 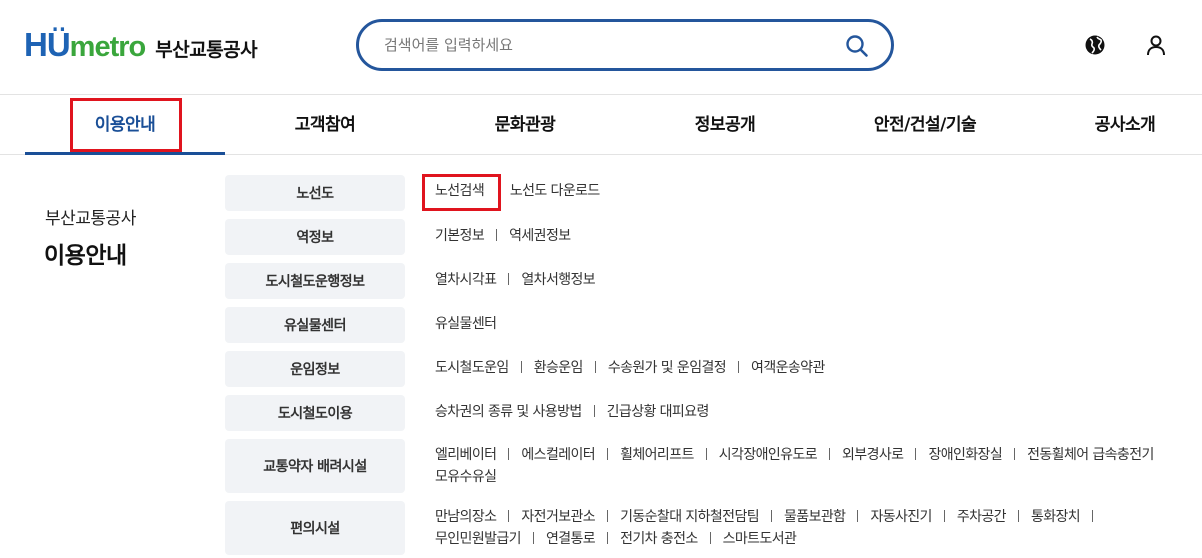 I want to click on link-slow-train-info: 열차서행정보, so click(x=558, y=280).